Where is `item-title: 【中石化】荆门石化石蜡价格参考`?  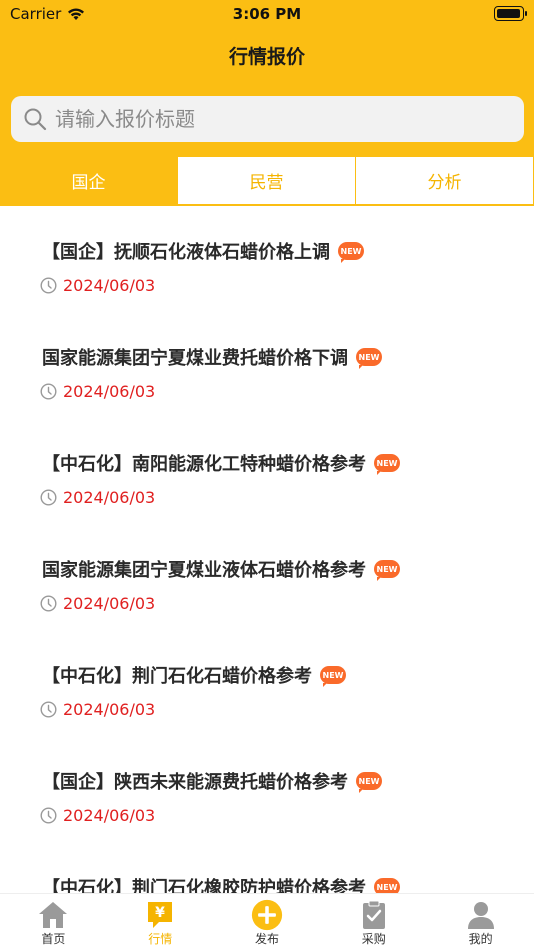 item-title: 【中石化】荆门石化石蜡价格参考 is located at coordinates (177, 676).